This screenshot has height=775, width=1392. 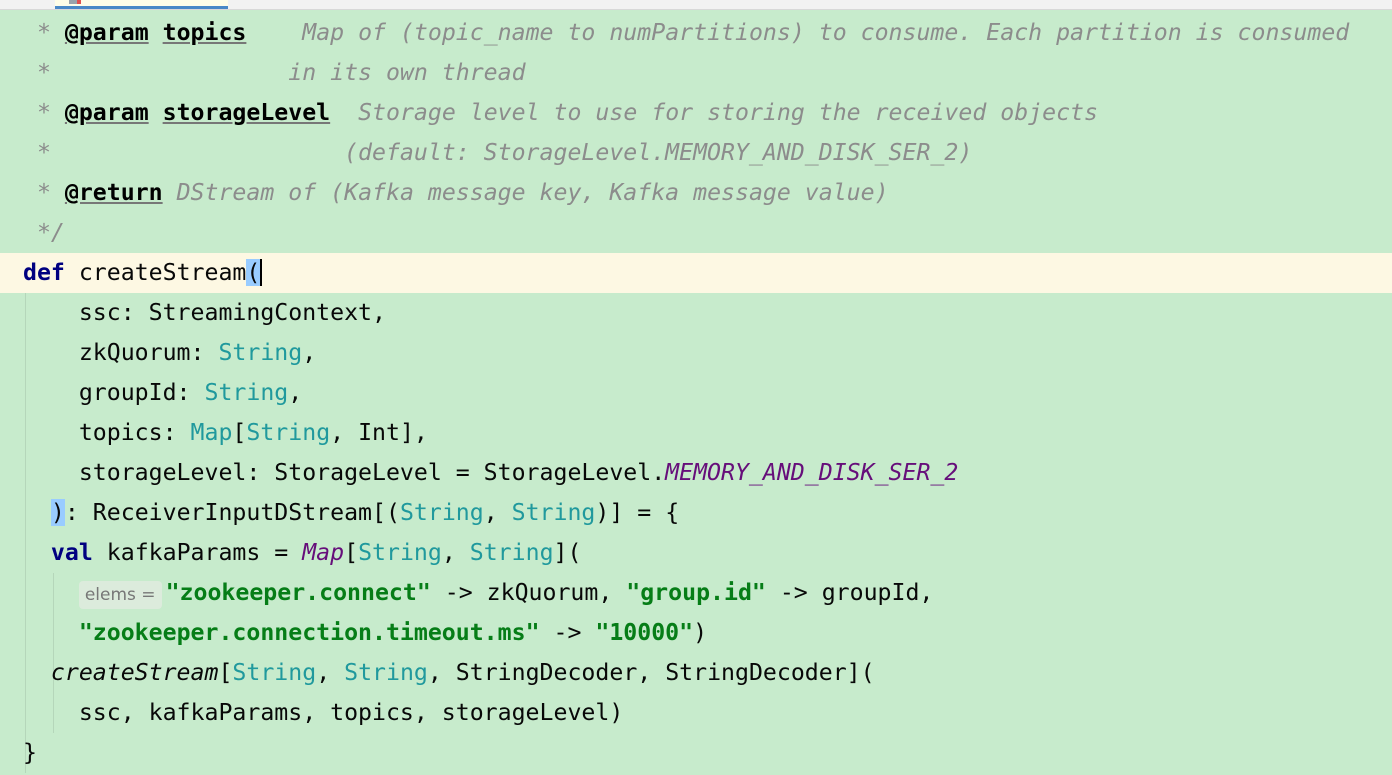 I want to click on code-line: topics: Map[String, Int],, so click(x=696, y=433).